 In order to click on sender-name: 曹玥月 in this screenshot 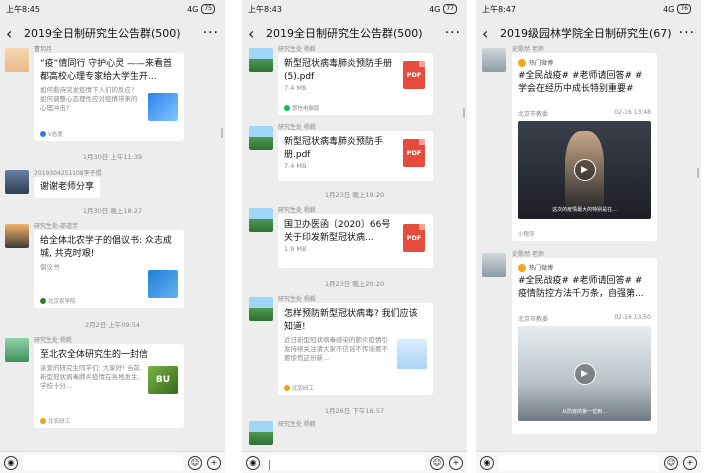, I will do `click(43, 49)`.